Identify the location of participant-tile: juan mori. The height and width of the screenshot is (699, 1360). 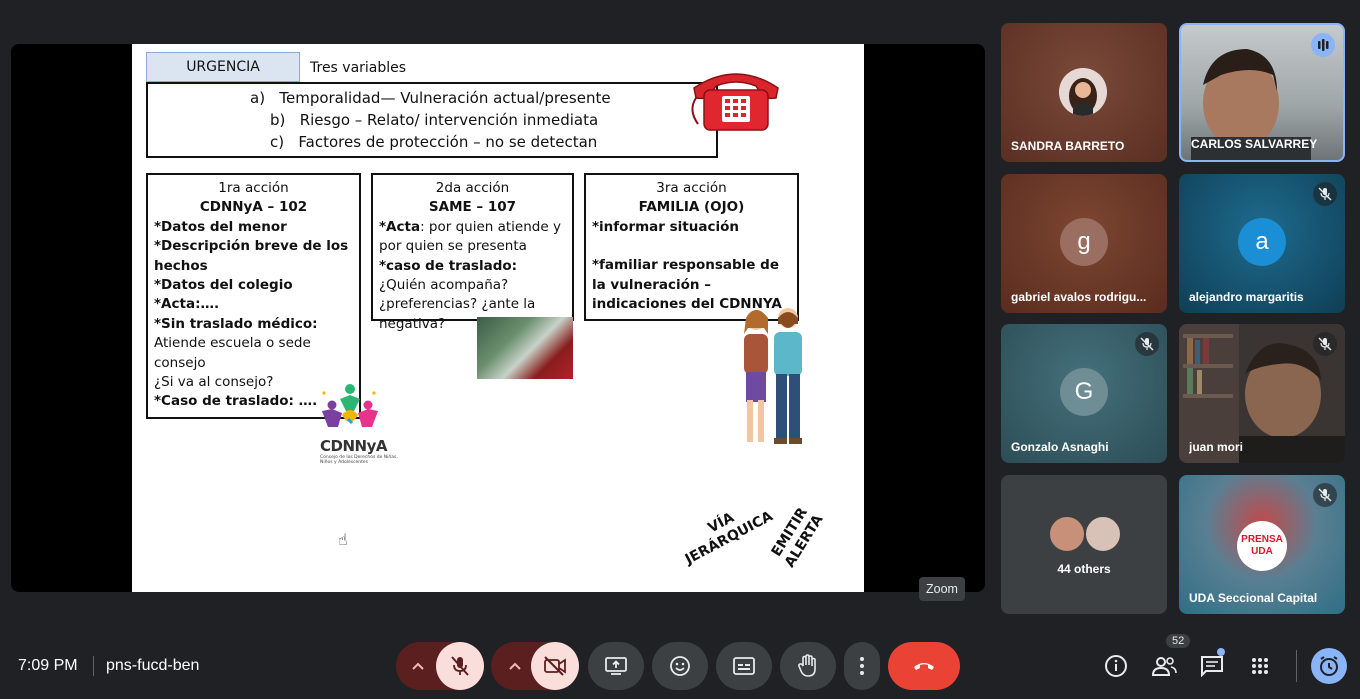
(1262, 393).